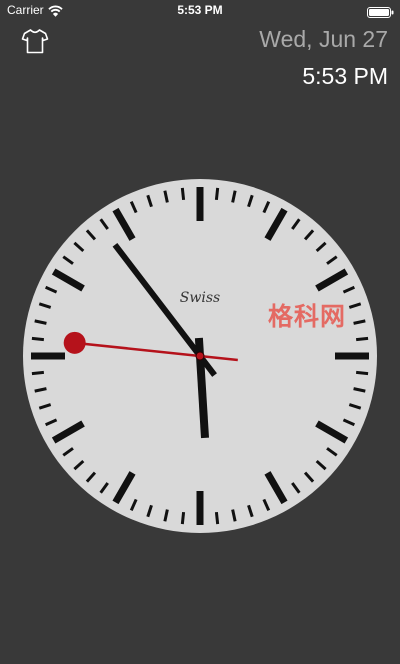 The width and height of the screenshot is (400, 664). I want to click on second-hand-tip, so click(74, 342).